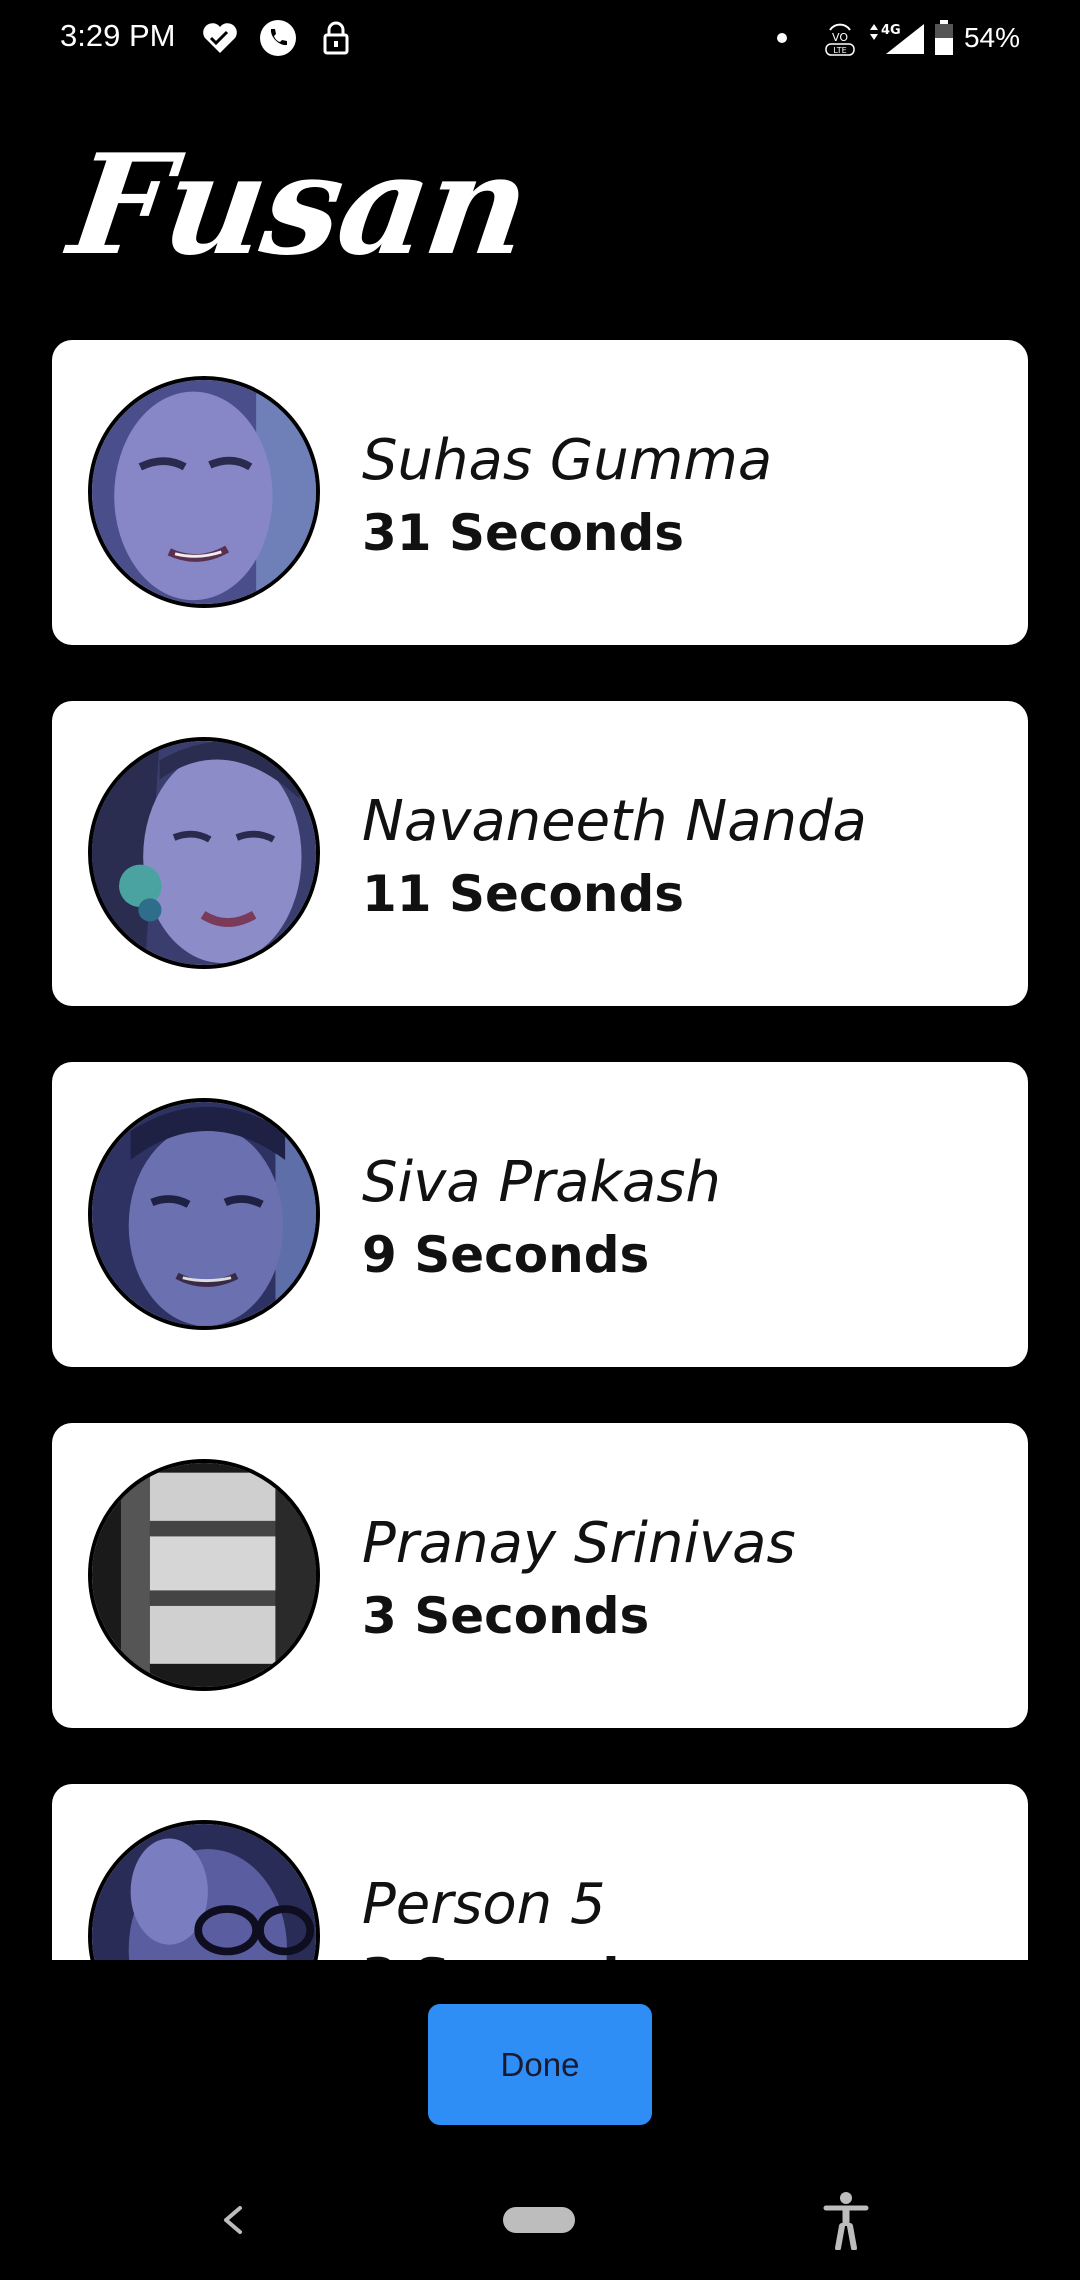 Image resolution: width=1080 pixels, height=2280 pixels. What do you see at coordinates (506, 1255) in the screenshot?
I see `person-duration: 9 Seconds` at bounding box center [506, 1255].